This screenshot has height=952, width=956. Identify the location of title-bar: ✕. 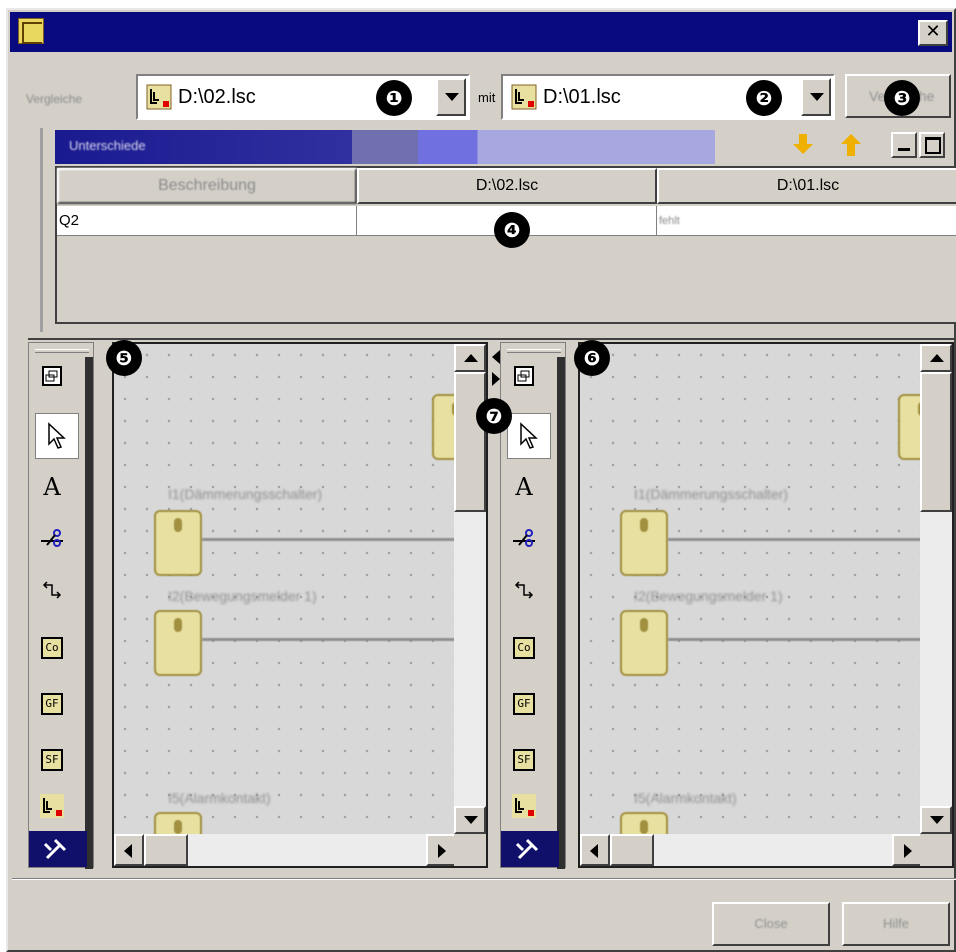
(481, 32).